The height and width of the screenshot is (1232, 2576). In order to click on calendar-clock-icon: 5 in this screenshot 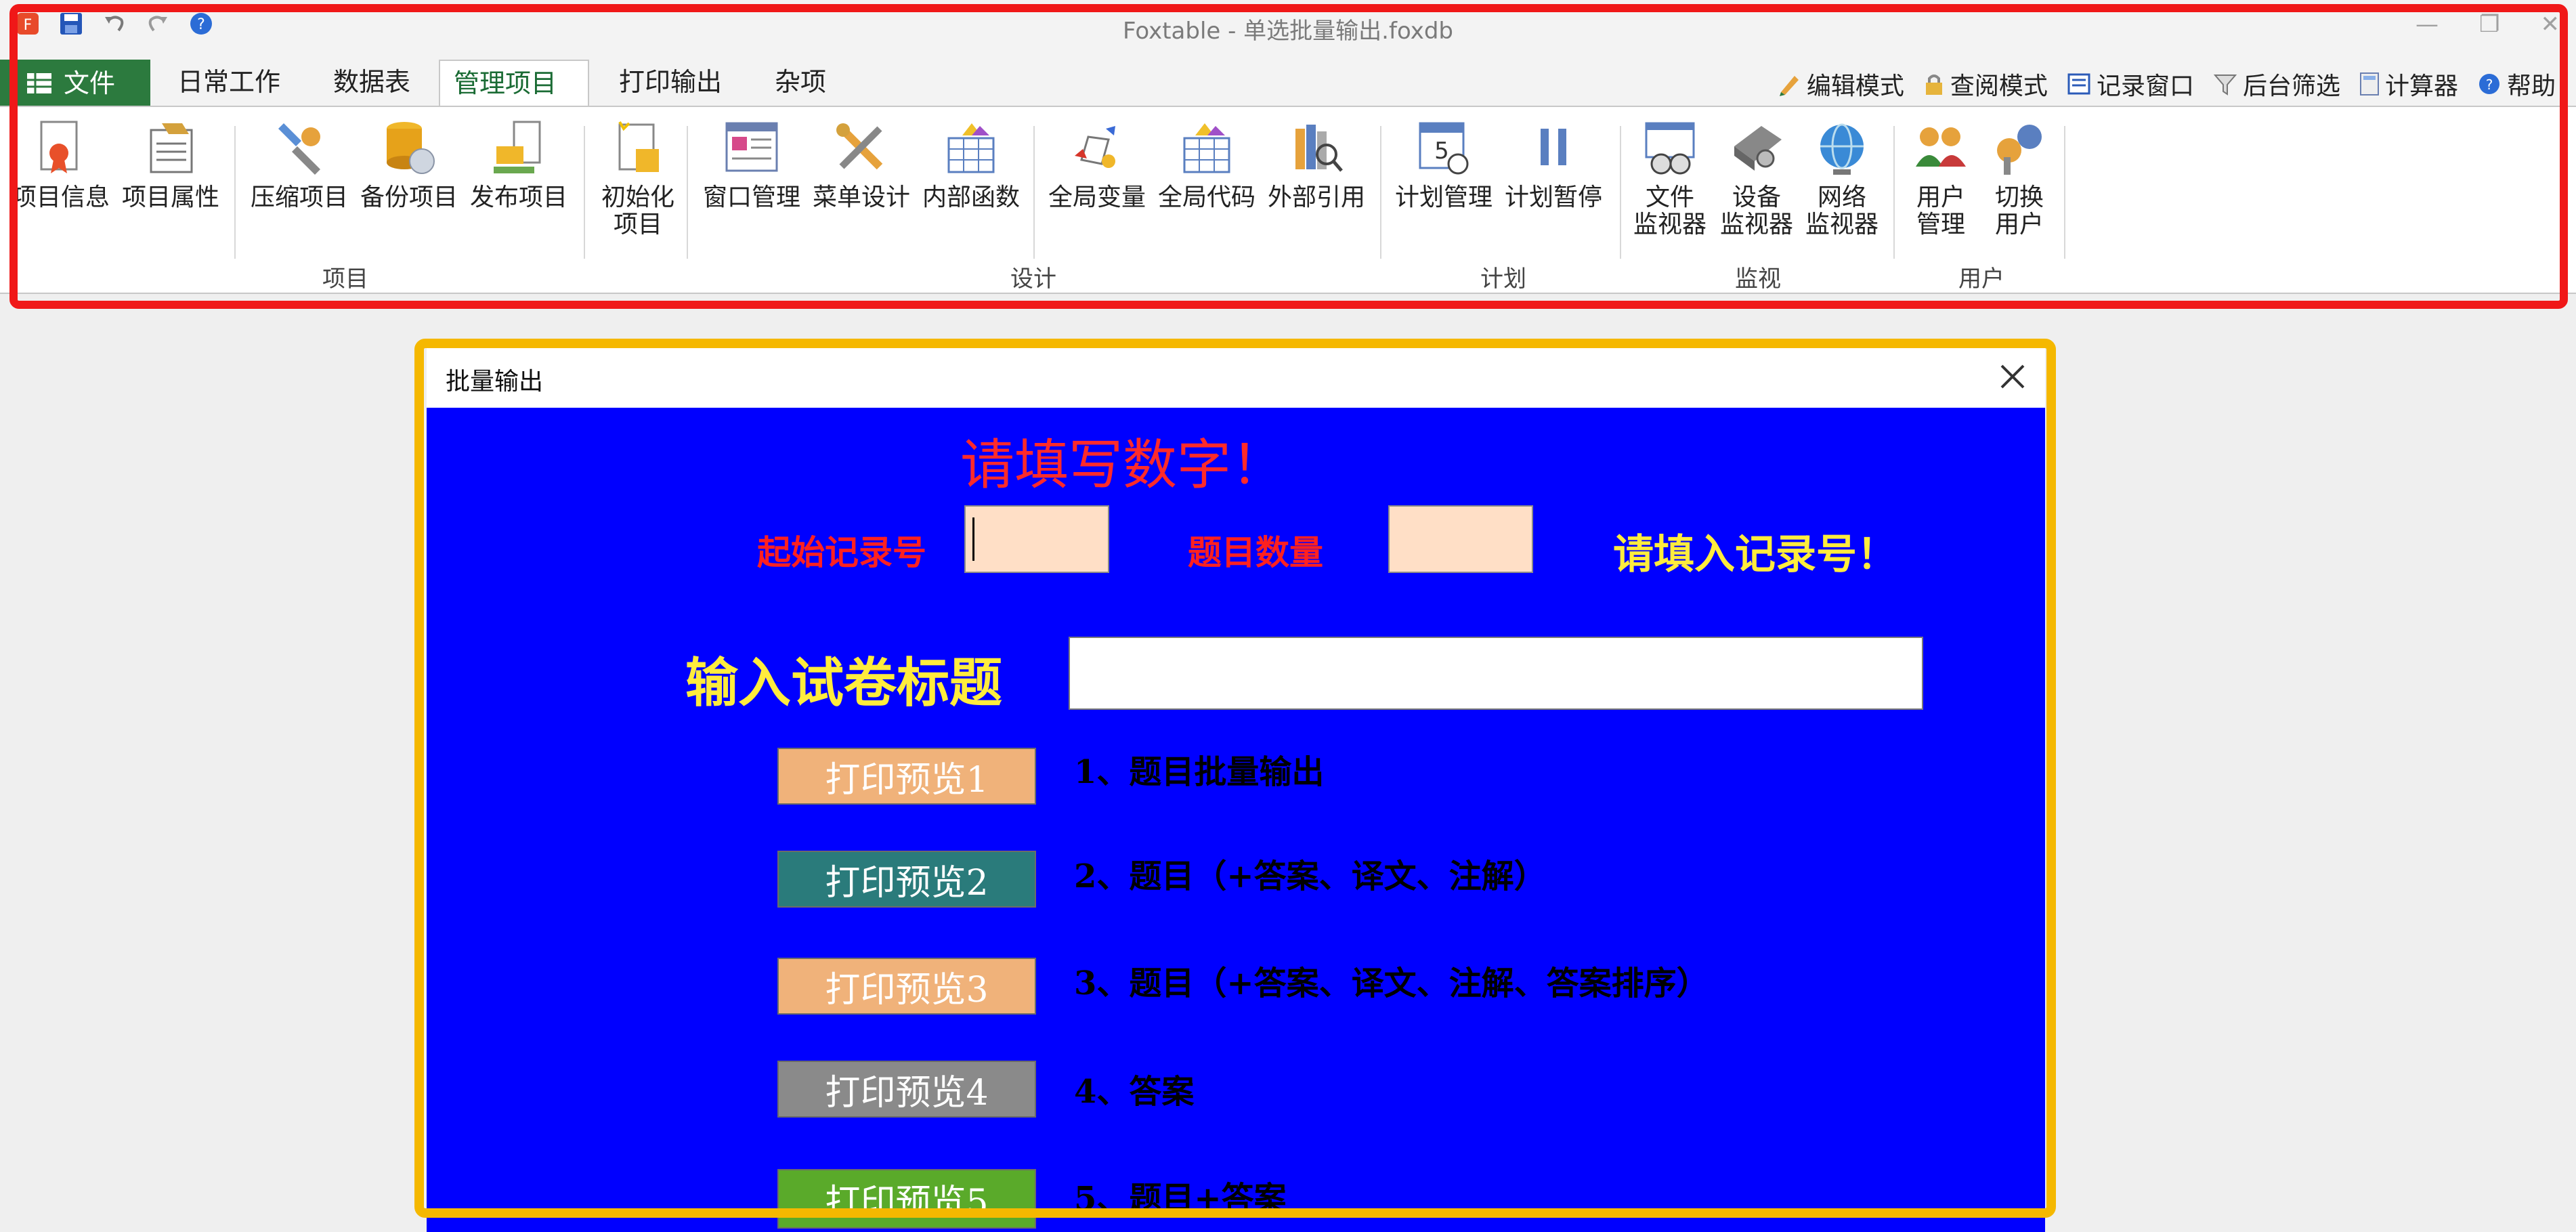, I will do `click(1444, 148)`.